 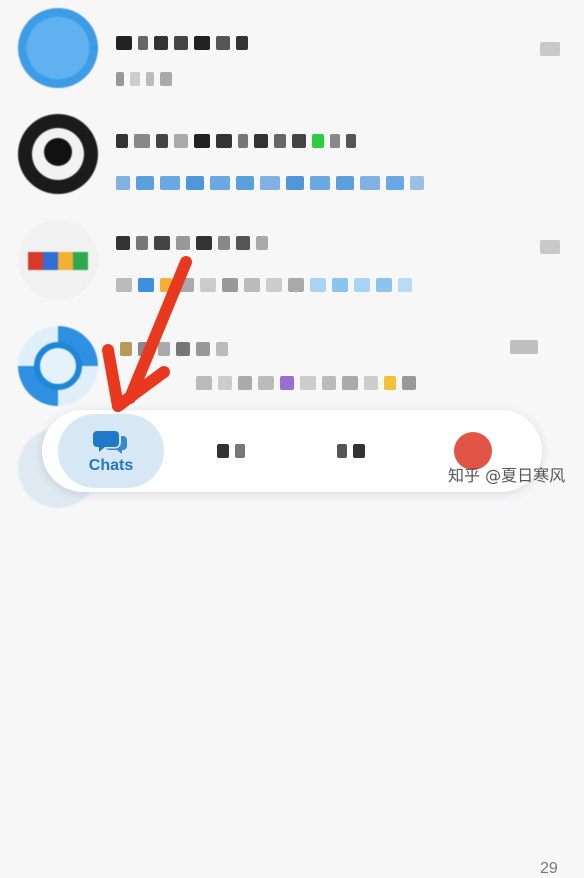 I want to click on tab-chats: Chats, so click(x=111, y=451).